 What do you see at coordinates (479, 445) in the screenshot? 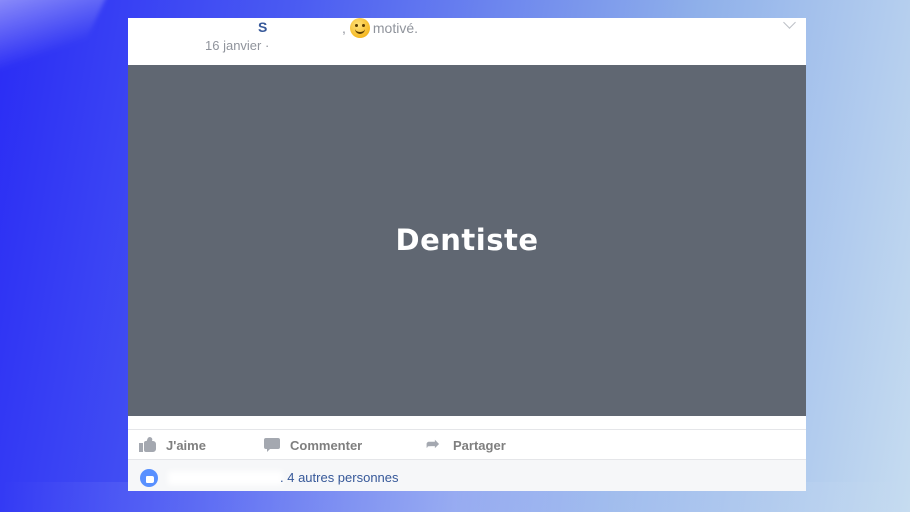
I see `share-label: Partager` at bounding box center [479, 445].